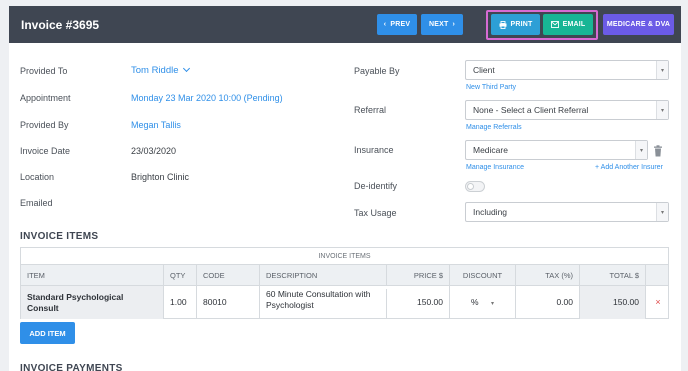 Image resolution: width=688 pixels, height=371 pixels. Describe the element at coordinates (568, 24) in the screenshot. I see `email-button: EMAIL` at that location.